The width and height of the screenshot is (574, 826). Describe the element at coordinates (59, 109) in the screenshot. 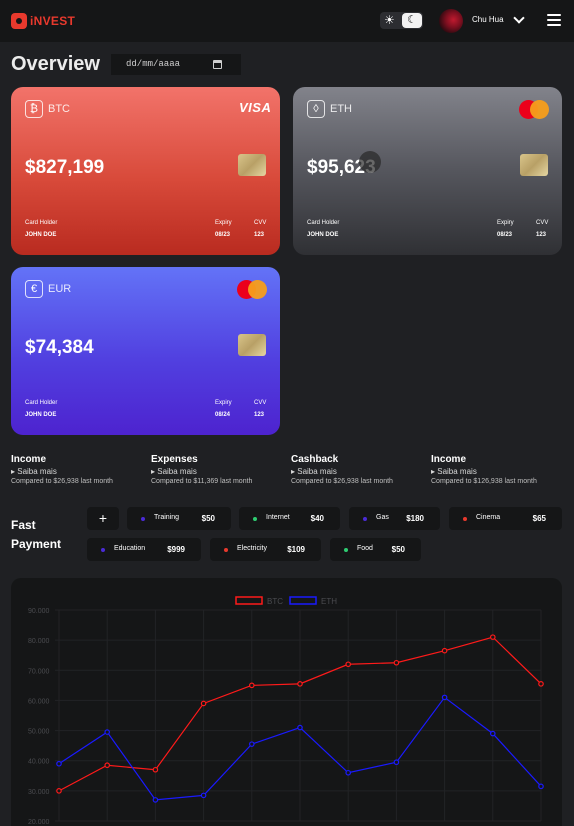

I see `coin-label: BTC` at that location.